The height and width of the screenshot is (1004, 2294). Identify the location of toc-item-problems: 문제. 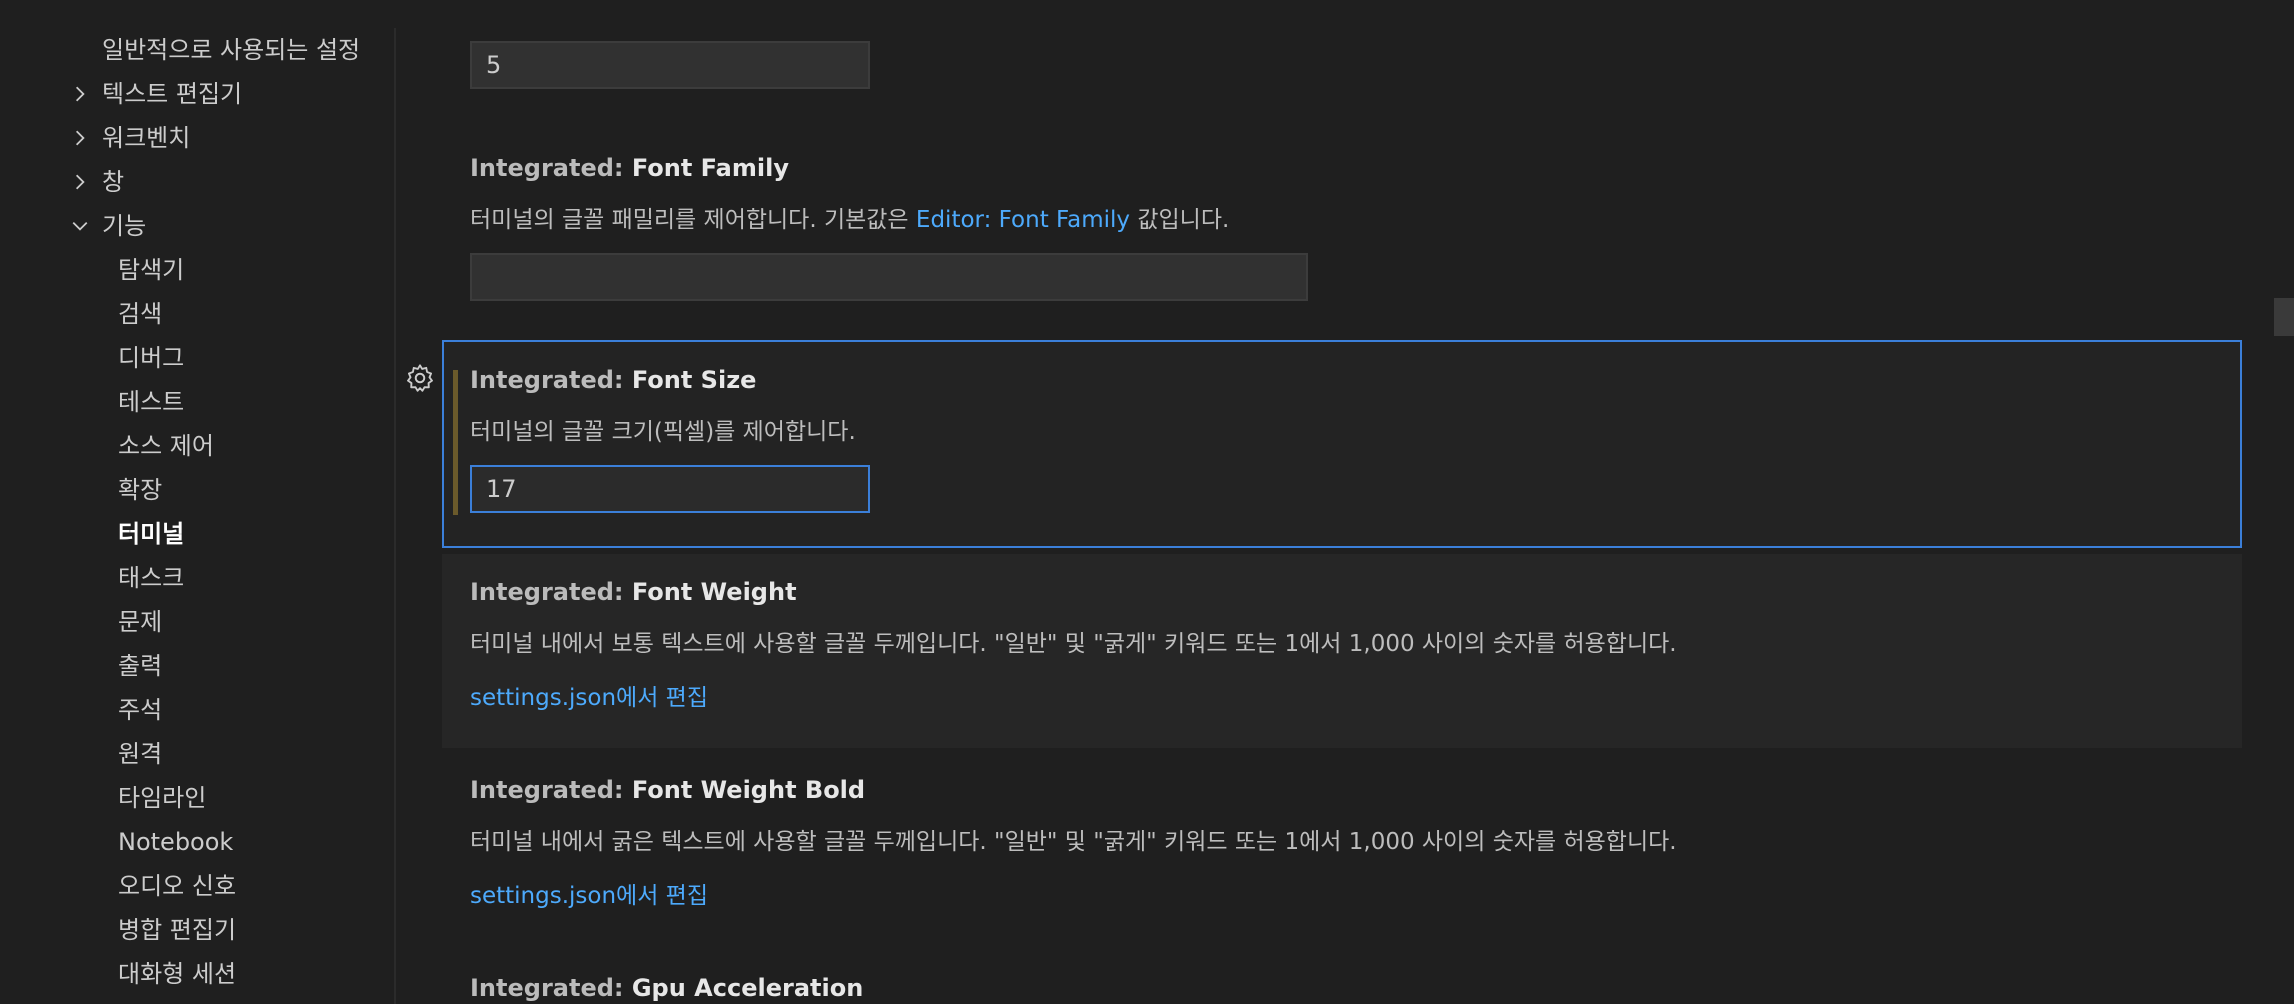
(140, 622).